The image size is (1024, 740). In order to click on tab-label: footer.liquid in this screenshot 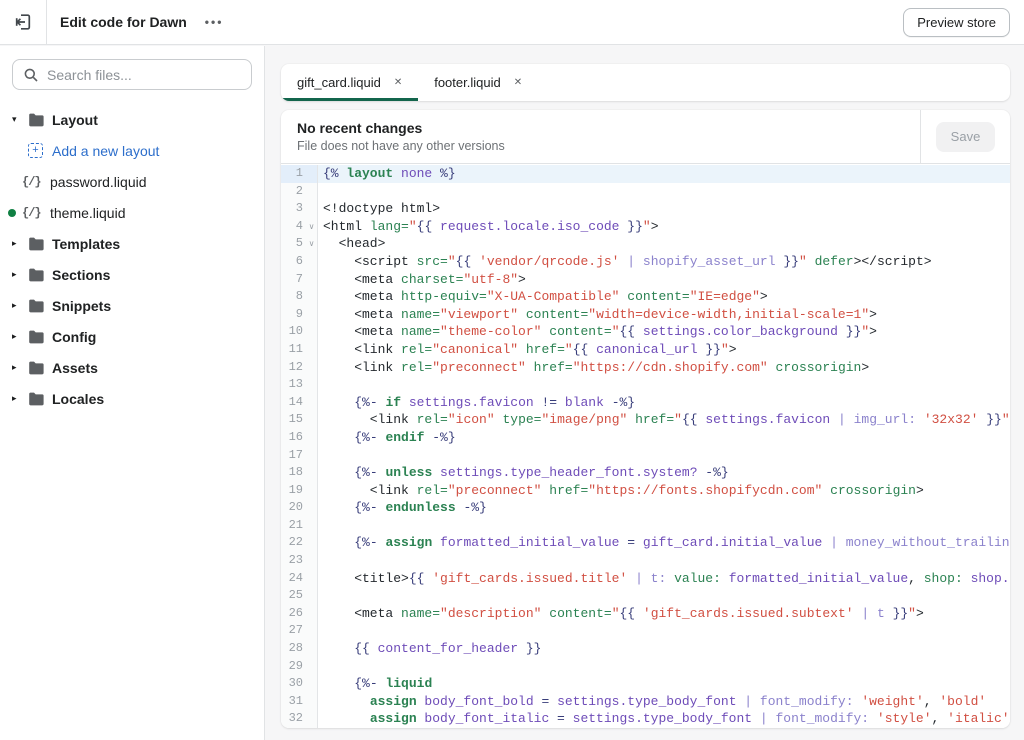, I will do `click(467, 82)`.